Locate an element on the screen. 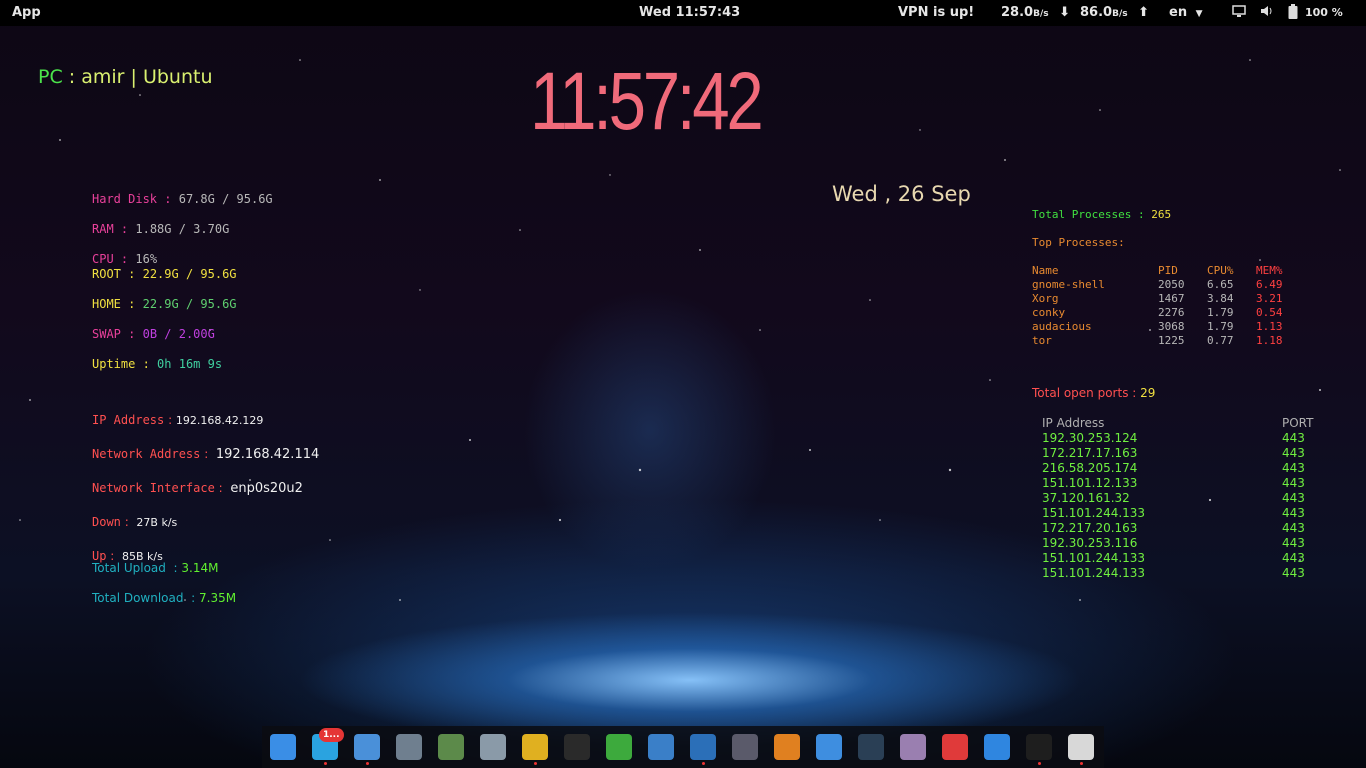  disks-icon is located at coordinates (493, 747).